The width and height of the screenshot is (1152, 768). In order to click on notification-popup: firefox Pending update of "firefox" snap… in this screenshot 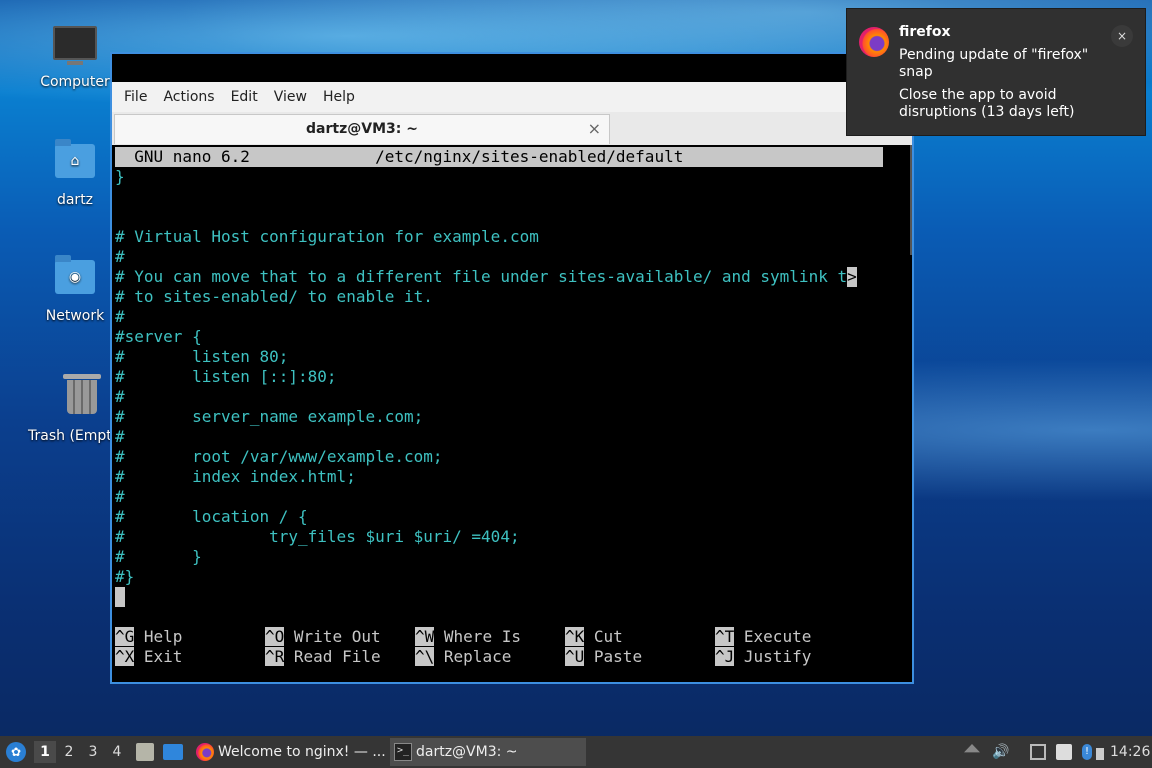, I will do `click(996, 72)`.